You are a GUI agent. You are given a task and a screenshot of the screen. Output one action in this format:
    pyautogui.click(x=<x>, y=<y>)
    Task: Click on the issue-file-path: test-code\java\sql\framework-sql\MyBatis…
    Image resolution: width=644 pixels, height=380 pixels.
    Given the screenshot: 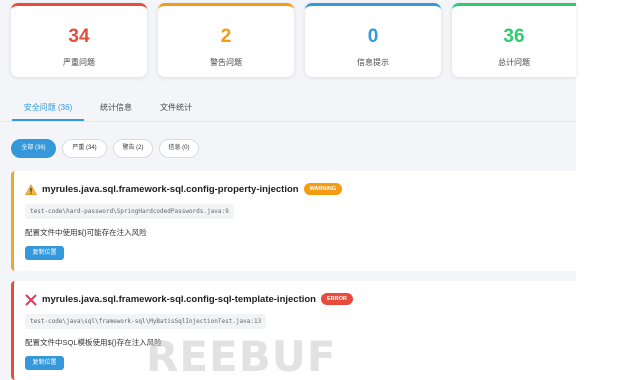 What is the action you would take?
    pyautogui.click(x=146, y=321)
    